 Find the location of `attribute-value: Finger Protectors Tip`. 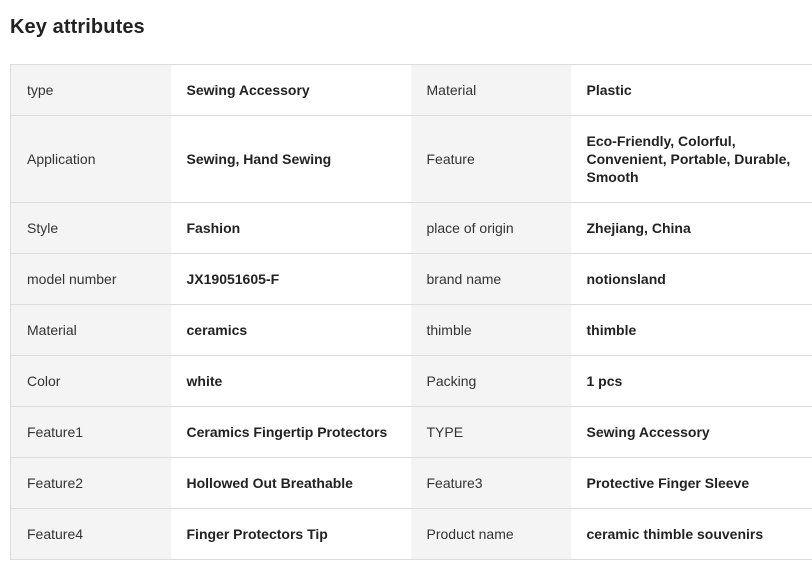

attribute-value: Finger Protectors Tip is located at coordinates (290, 534).